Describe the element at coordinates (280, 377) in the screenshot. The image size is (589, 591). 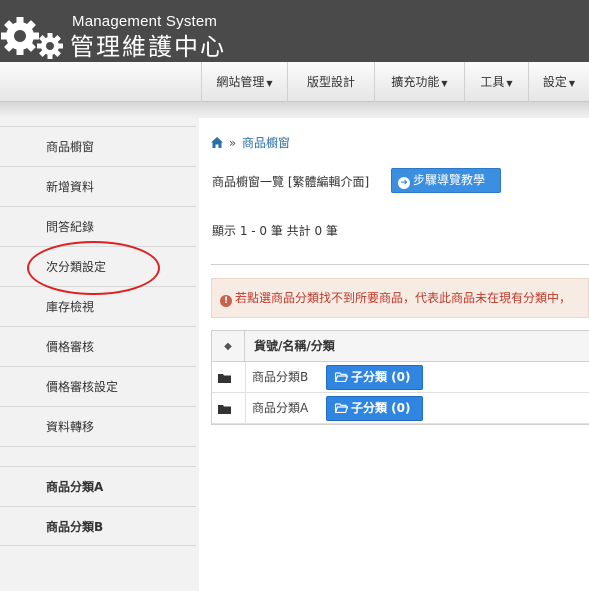
I see `category-name: 商品分類B` at that location.